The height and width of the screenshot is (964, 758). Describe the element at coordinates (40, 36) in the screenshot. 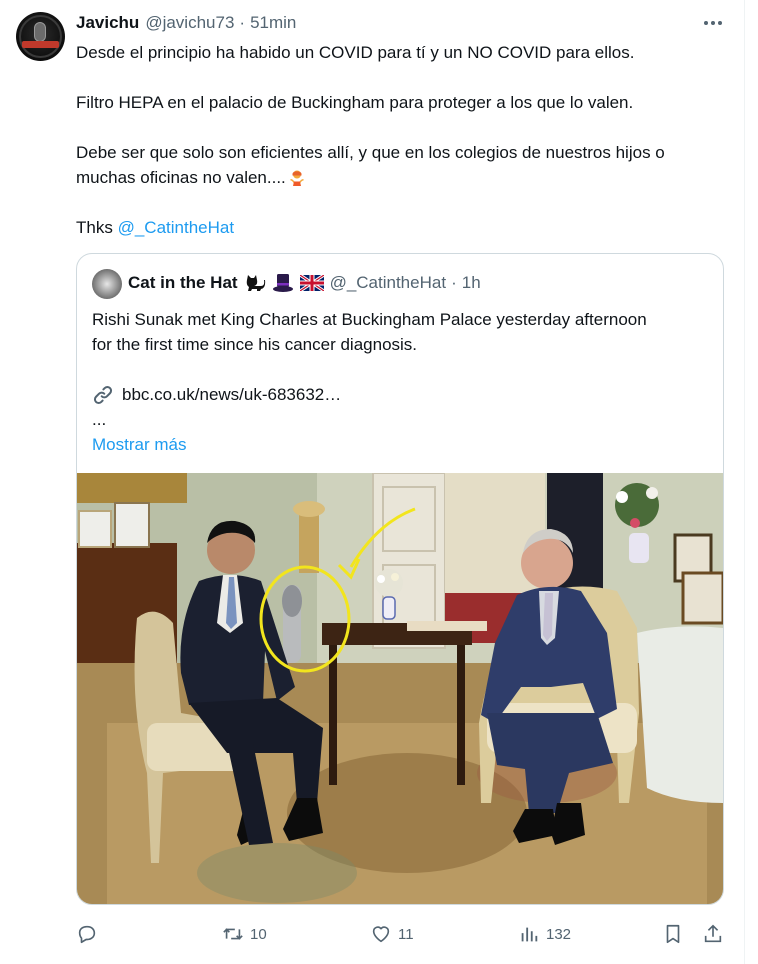

I see `avatar` at that location.